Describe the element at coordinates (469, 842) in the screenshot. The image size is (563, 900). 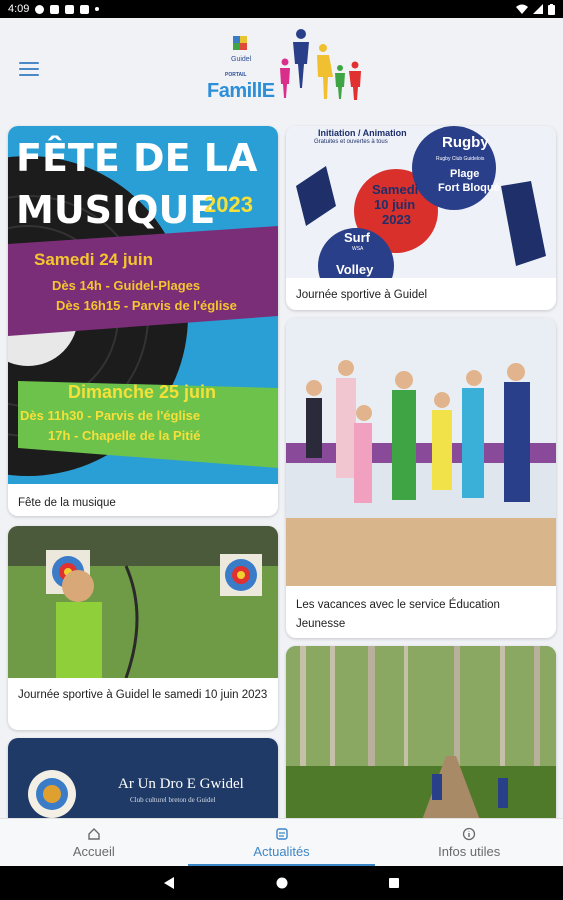
I see `nav-item-infos-utiles: Infos utiles` at that location.